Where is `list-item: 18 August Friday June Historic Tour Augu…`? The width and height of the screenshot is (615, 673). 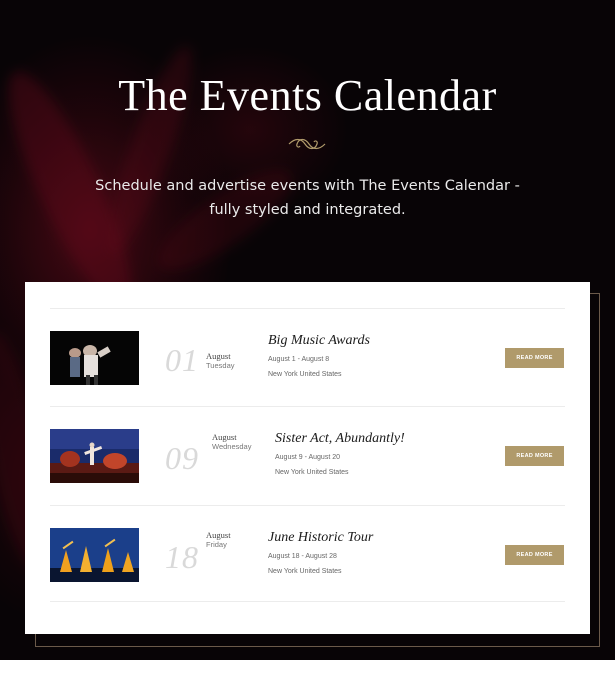
list-item: 18 August Friday June Historic Tour Augu… is located at coordinates (307, 555).